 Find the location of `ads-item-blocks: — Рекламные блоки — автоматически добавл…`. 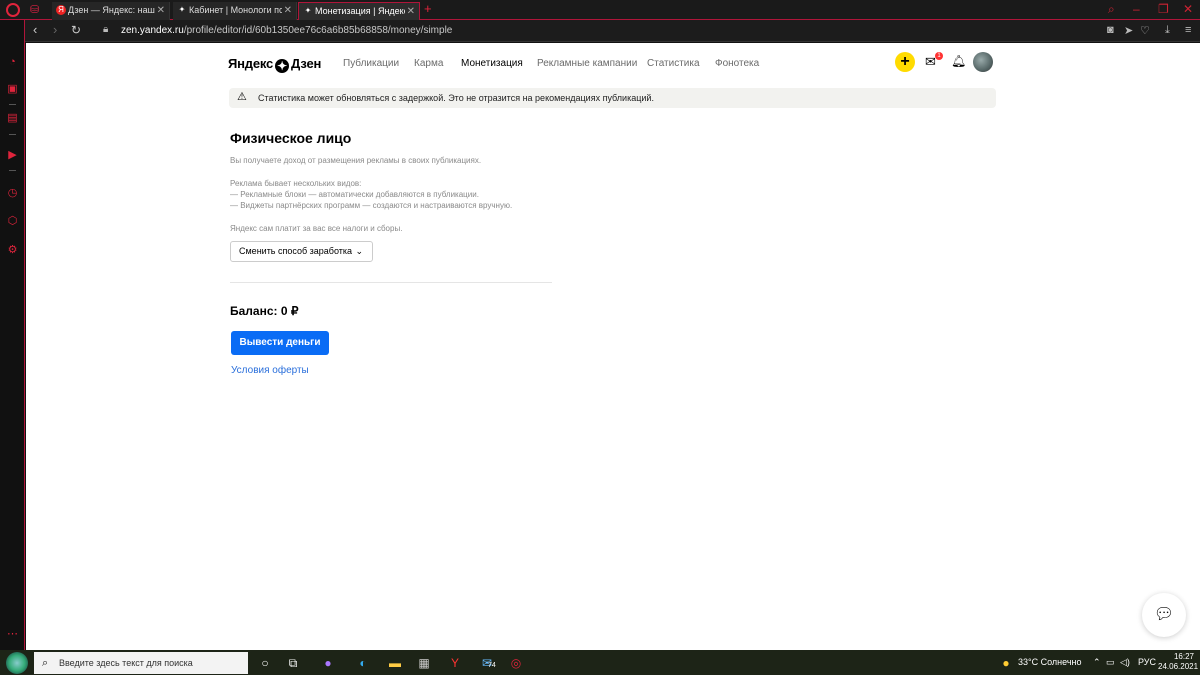

ads-item-blocks: — Рекламные блоки — автоматически добавл… is located at coordinates (354, 194).